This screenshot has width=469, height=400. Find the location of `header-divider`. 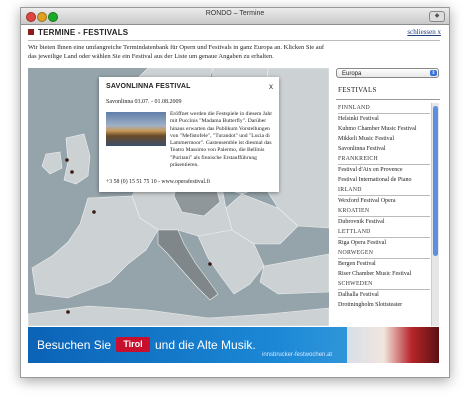

header-divider is located at coordinates (234, 40).